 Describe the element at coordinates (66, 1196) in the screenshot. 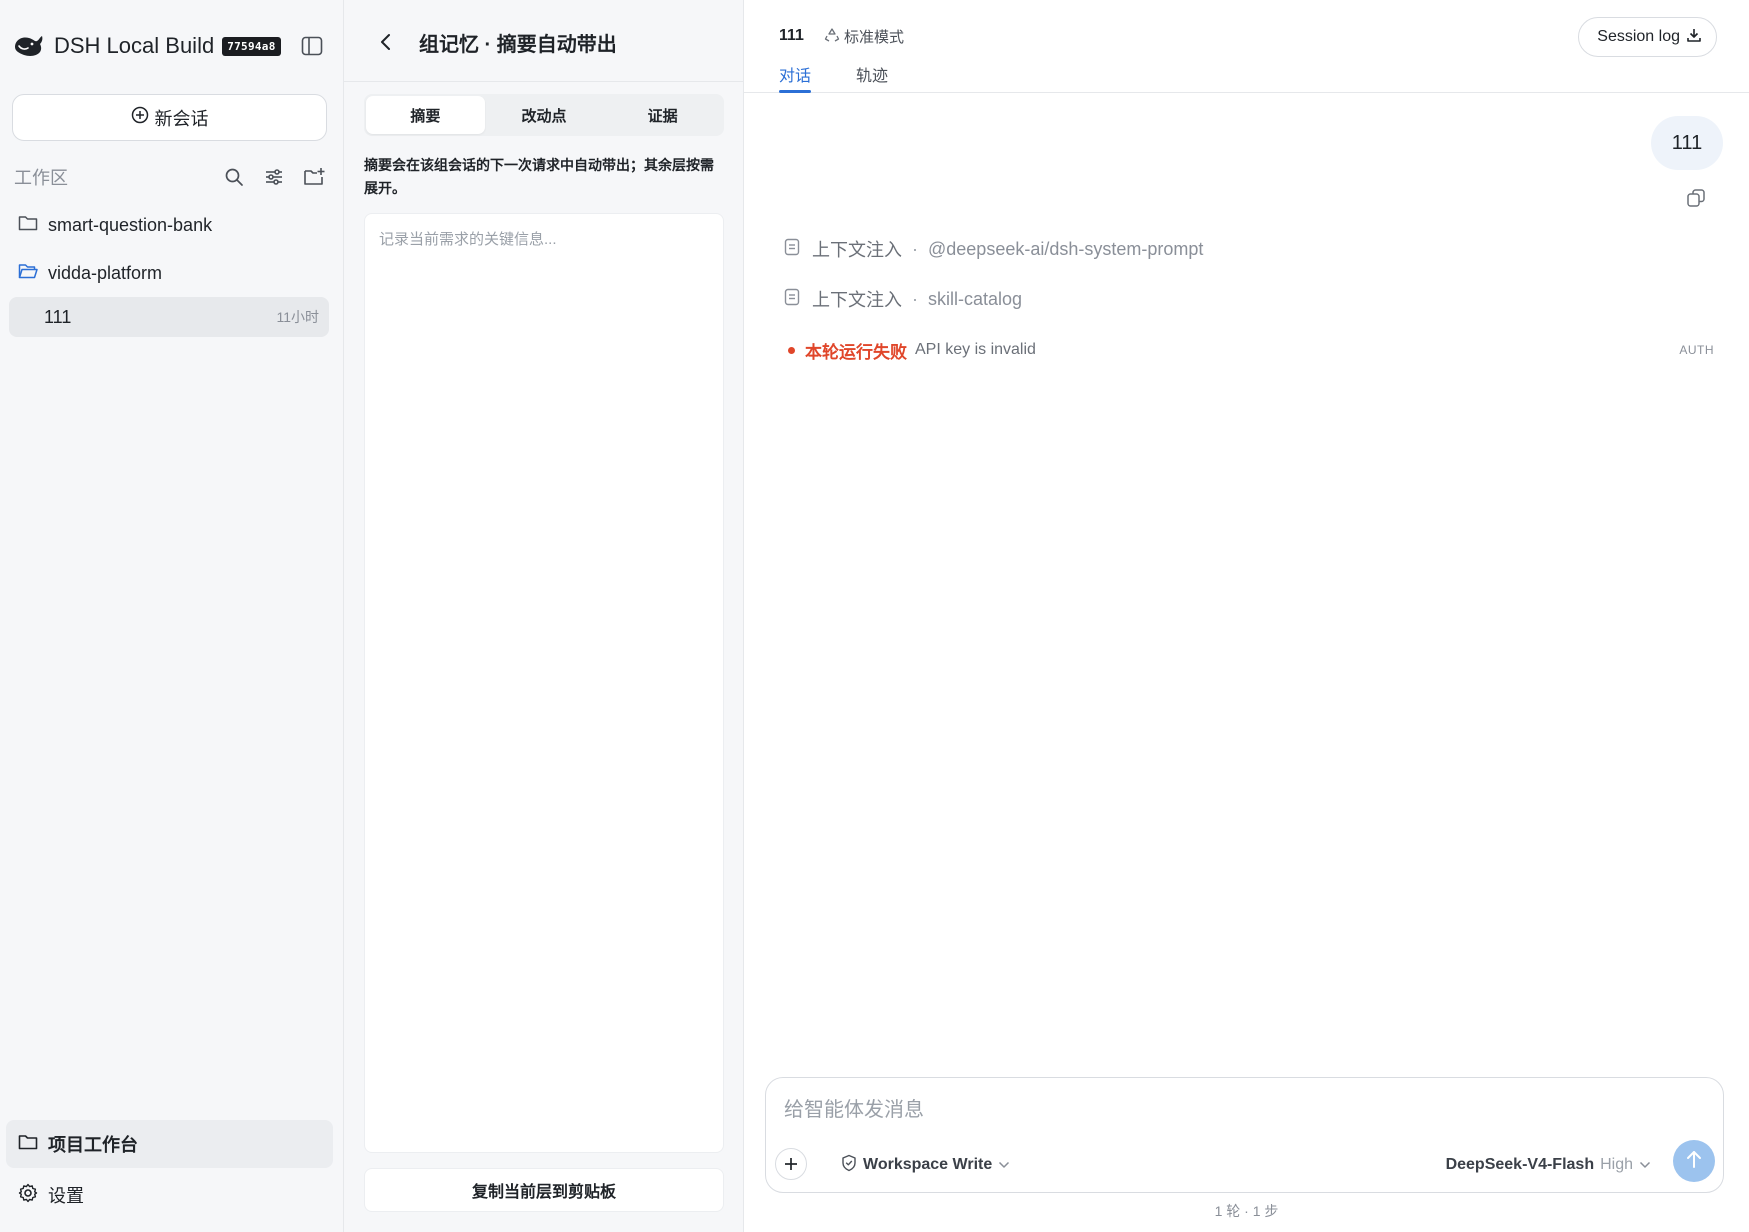

I see `settings-label: 设置` at that location.